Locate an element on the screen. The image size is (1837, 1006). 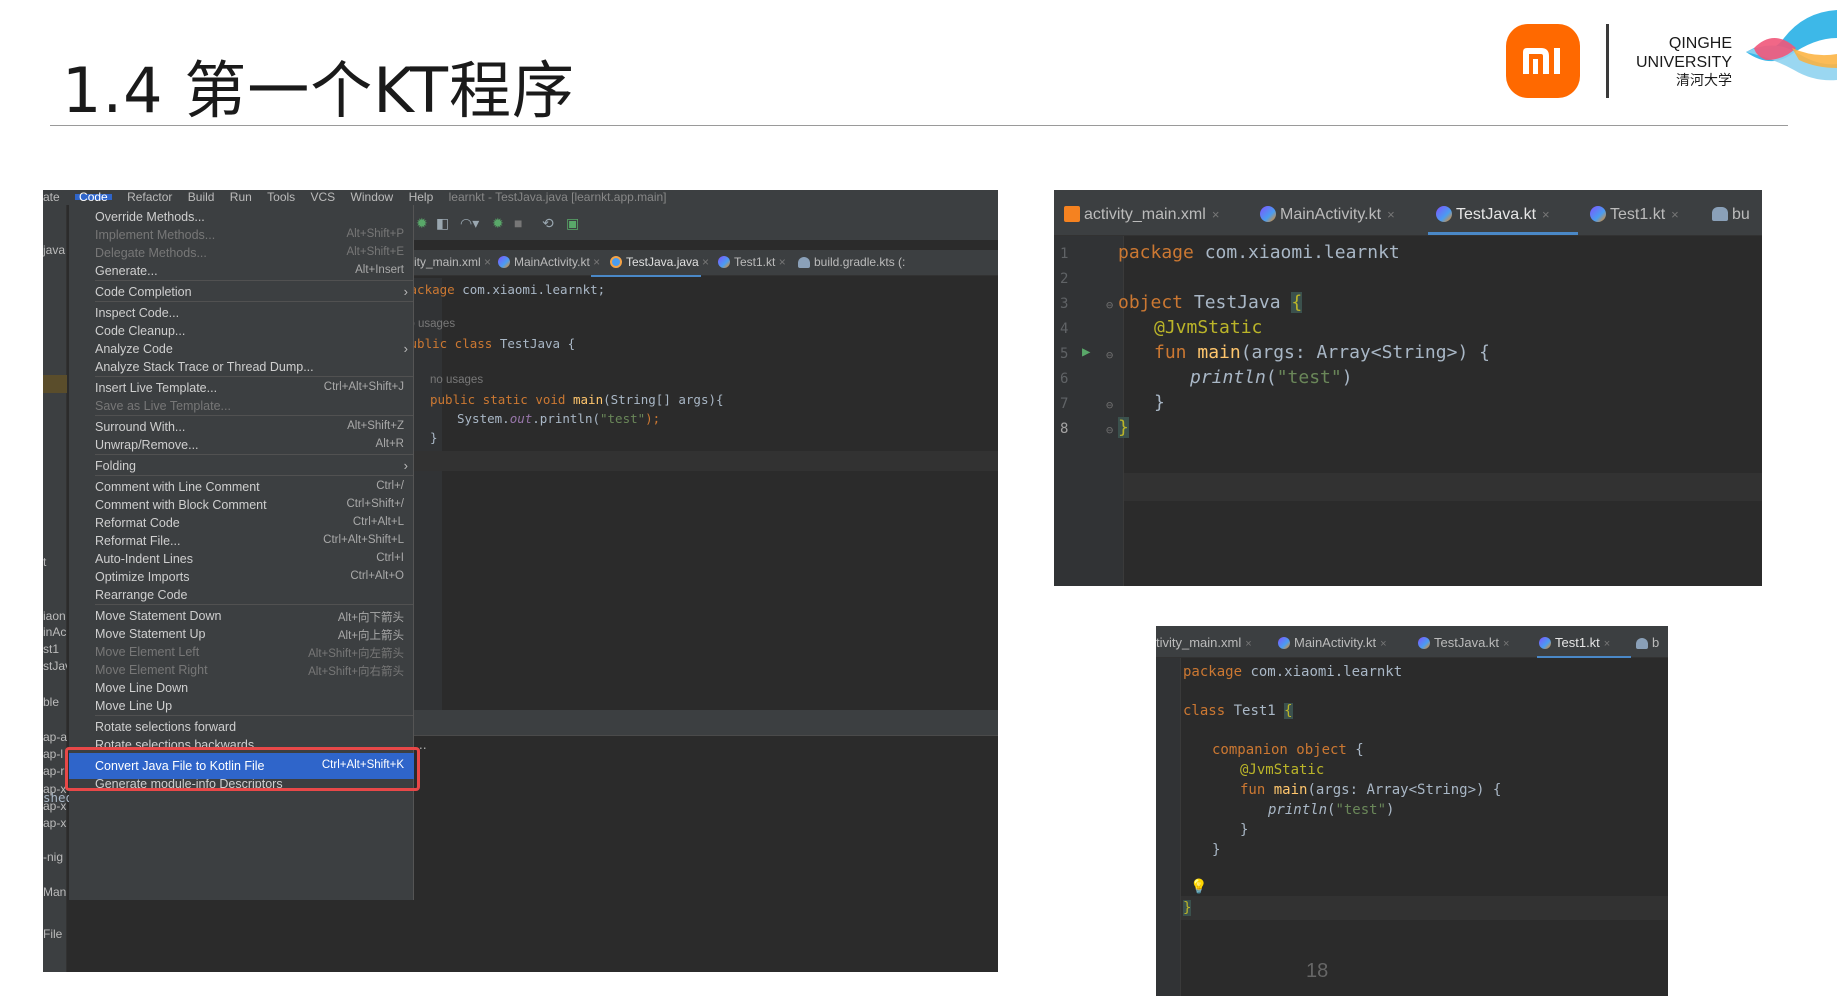
menu-item-move-element-right: Move Element Right Alt+Shift+向右箭头 is located at coordinates (241, 670).